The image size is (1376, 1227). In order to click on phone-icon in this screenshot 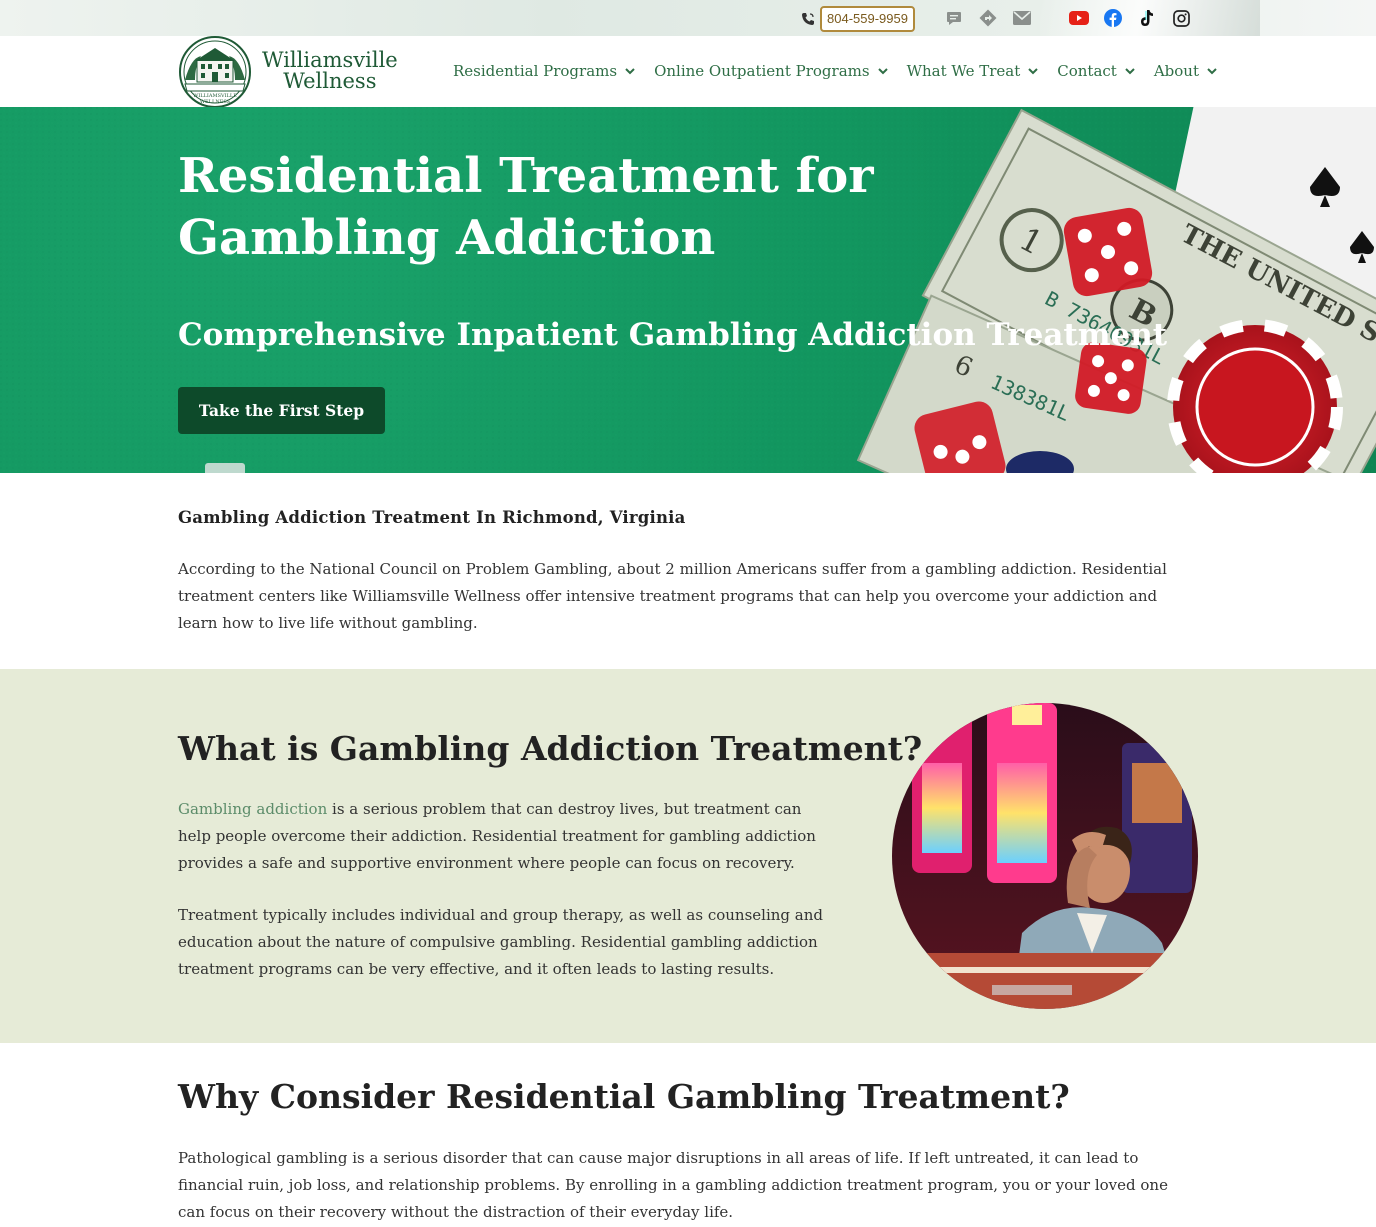, I will do `click(808, 19)`.